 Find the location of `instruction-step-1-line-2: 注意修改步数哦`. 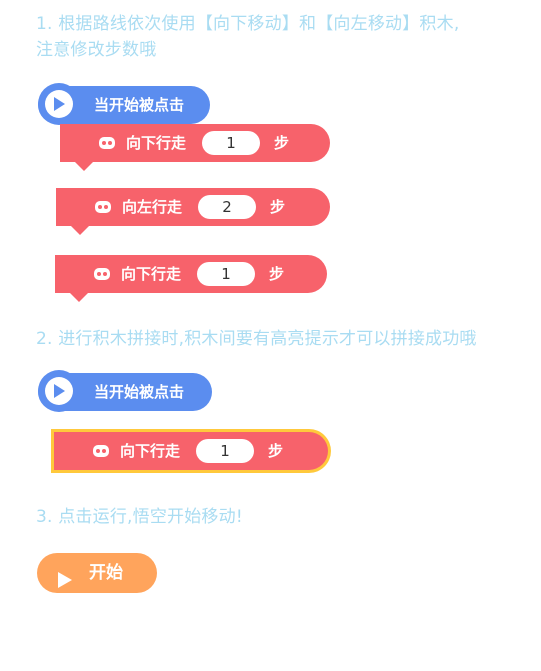

instruction-step-1-line-2: 注意修改步数哦 is located at coordinates (96, 50).